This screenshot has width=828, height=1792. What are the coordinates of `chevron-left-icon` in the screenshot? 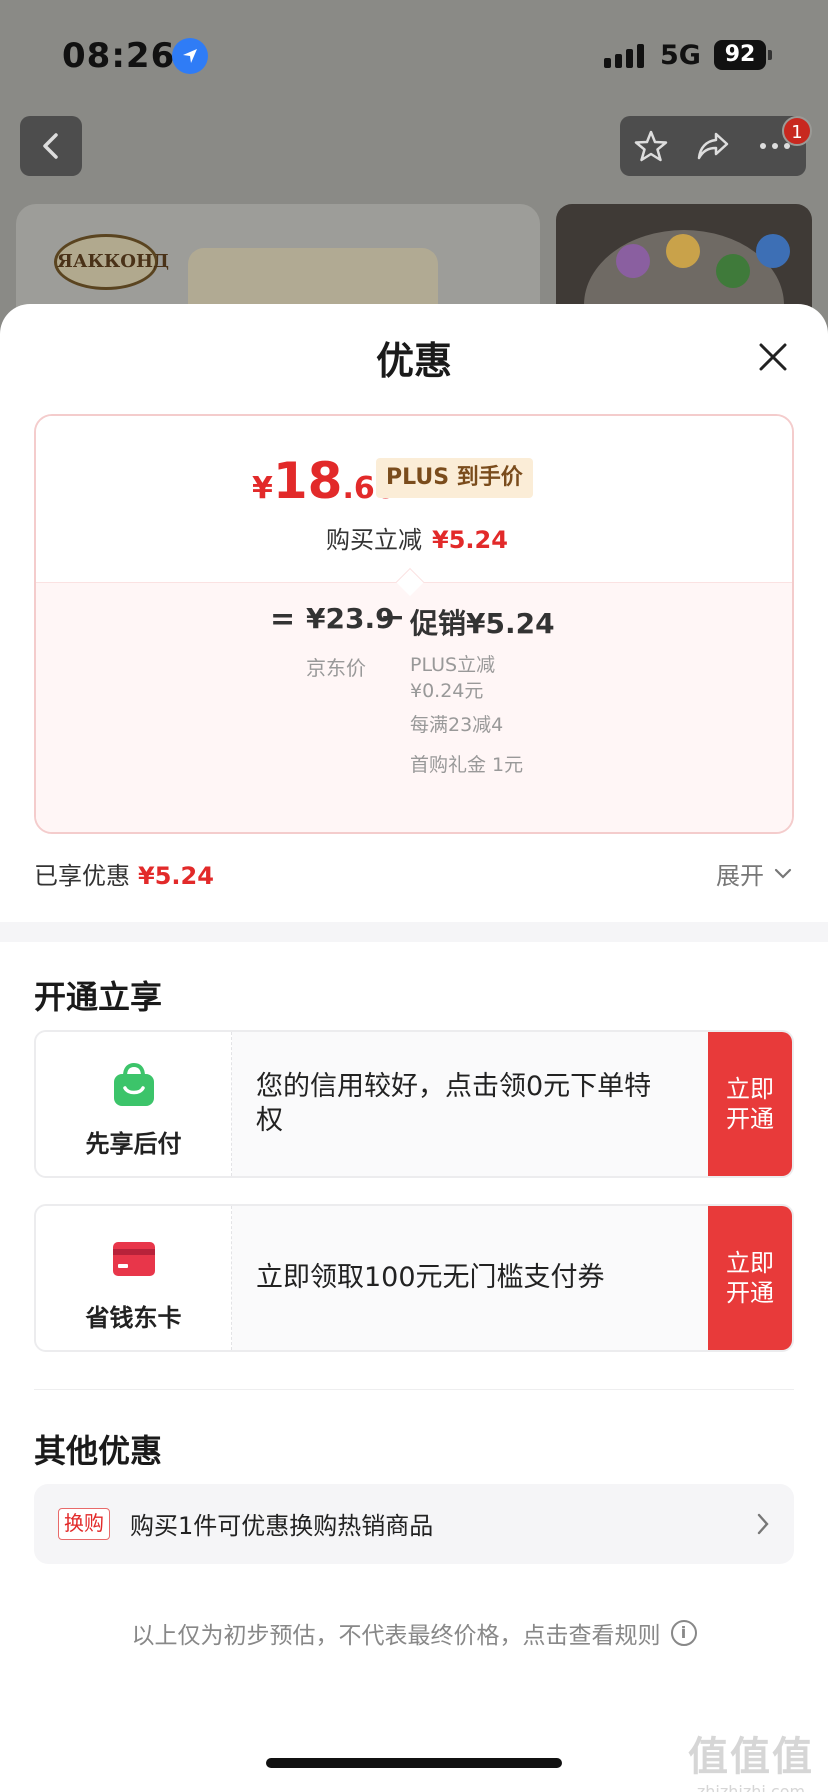 It's located at (50, 146).